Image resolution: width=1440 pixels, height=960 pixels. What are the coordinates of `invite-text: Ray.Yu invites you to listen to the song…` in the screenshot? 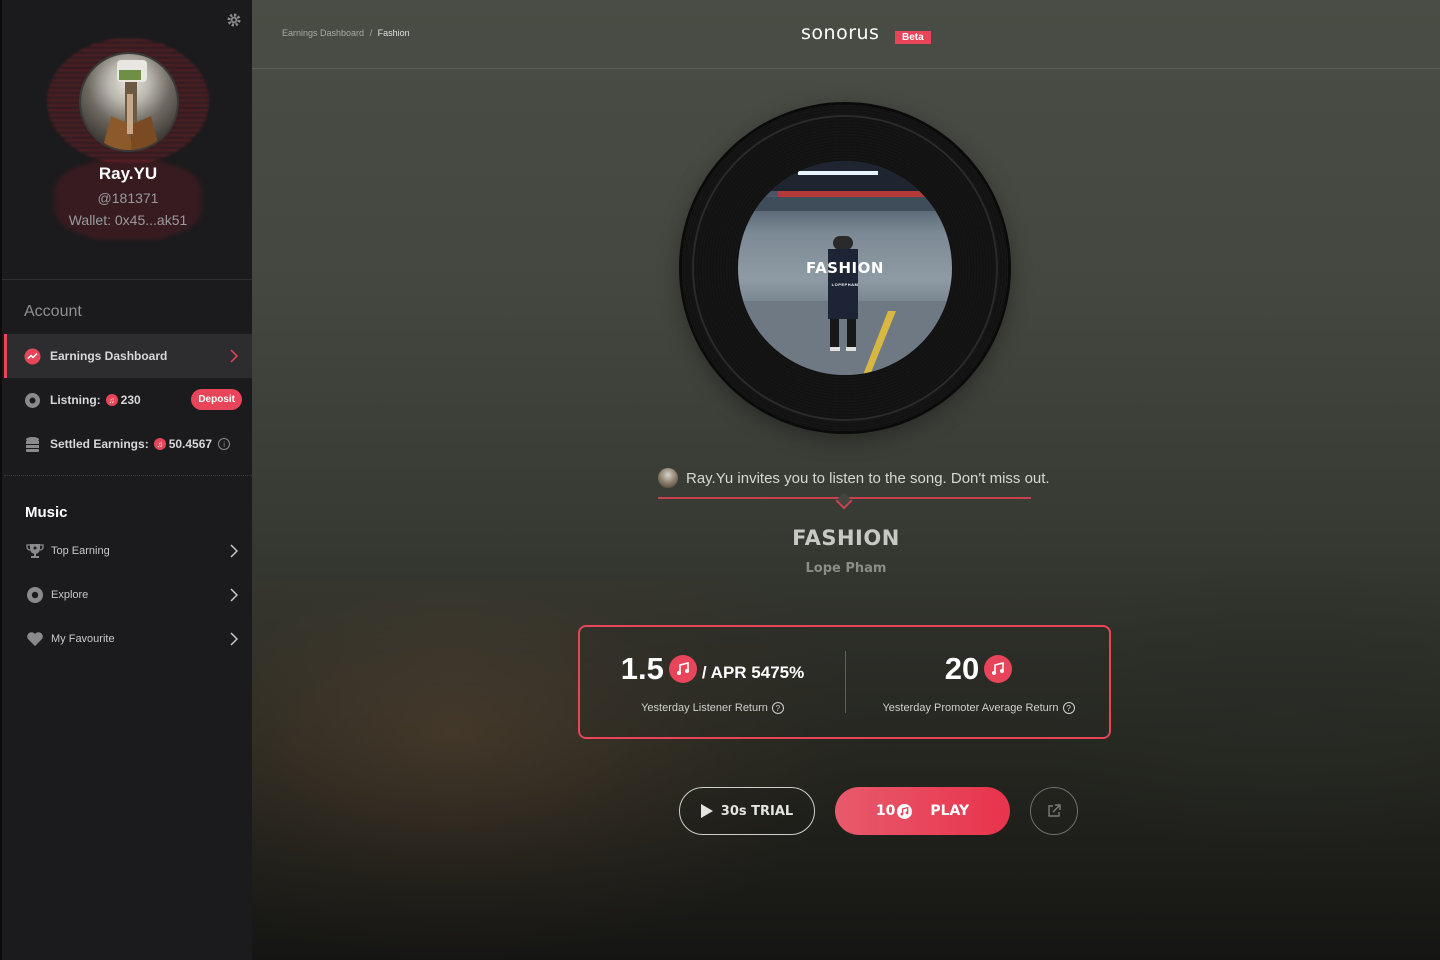 It's located at (868, 478).